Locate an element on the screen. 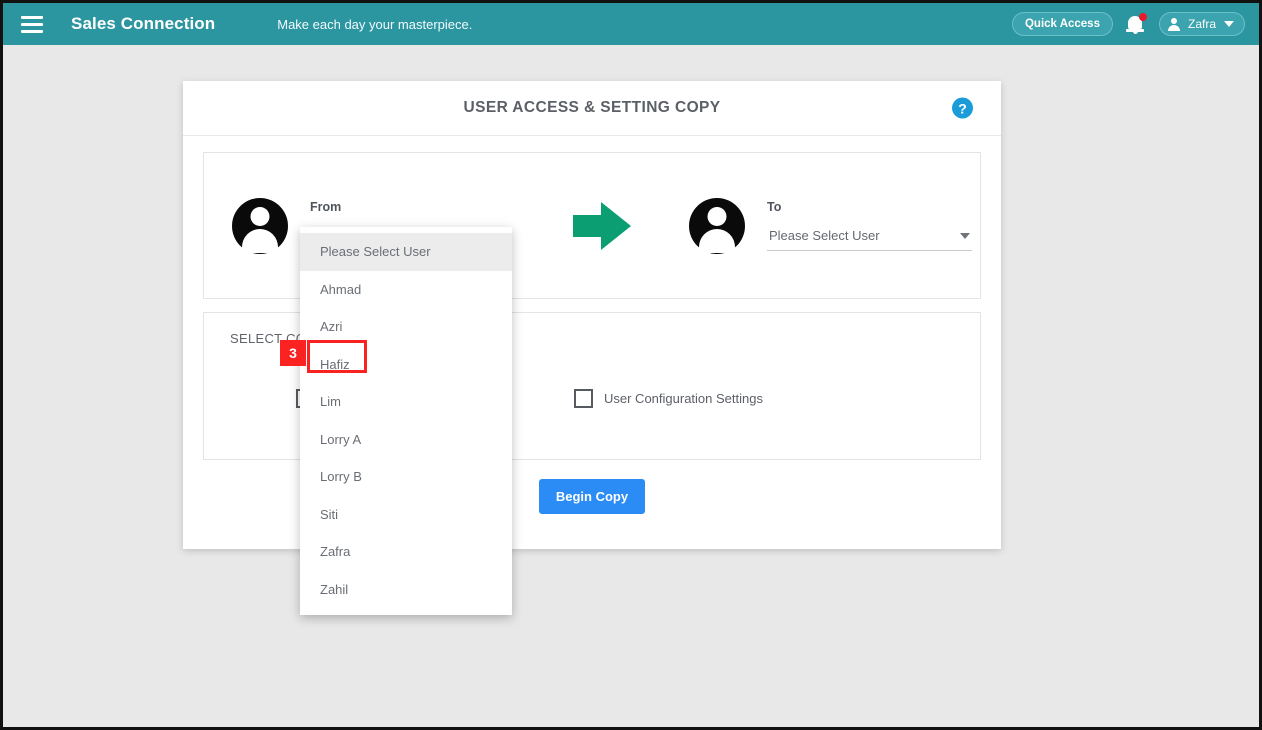 This screenshot has height=730, width=1262. from-user-dropdown-item: Zafra is located at coordinates (406, 552).